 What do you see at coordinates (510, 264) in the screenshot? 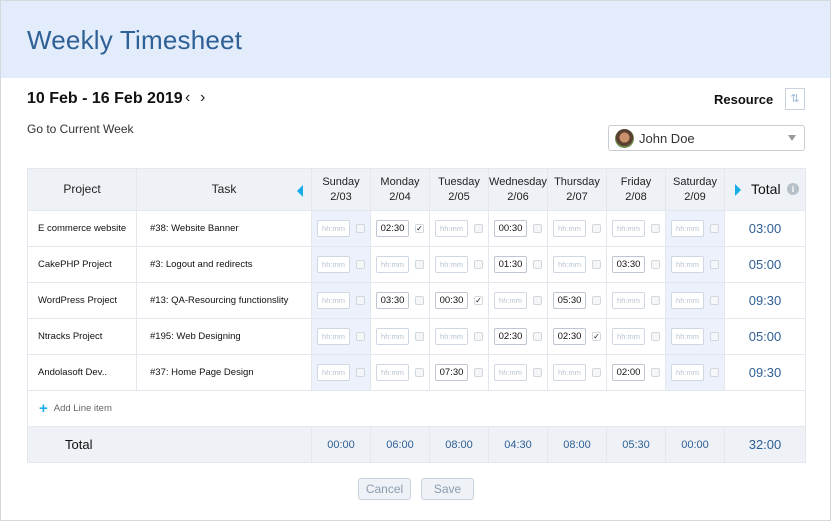
I see `time-input: 01:30` at bounding box center [510, 264].